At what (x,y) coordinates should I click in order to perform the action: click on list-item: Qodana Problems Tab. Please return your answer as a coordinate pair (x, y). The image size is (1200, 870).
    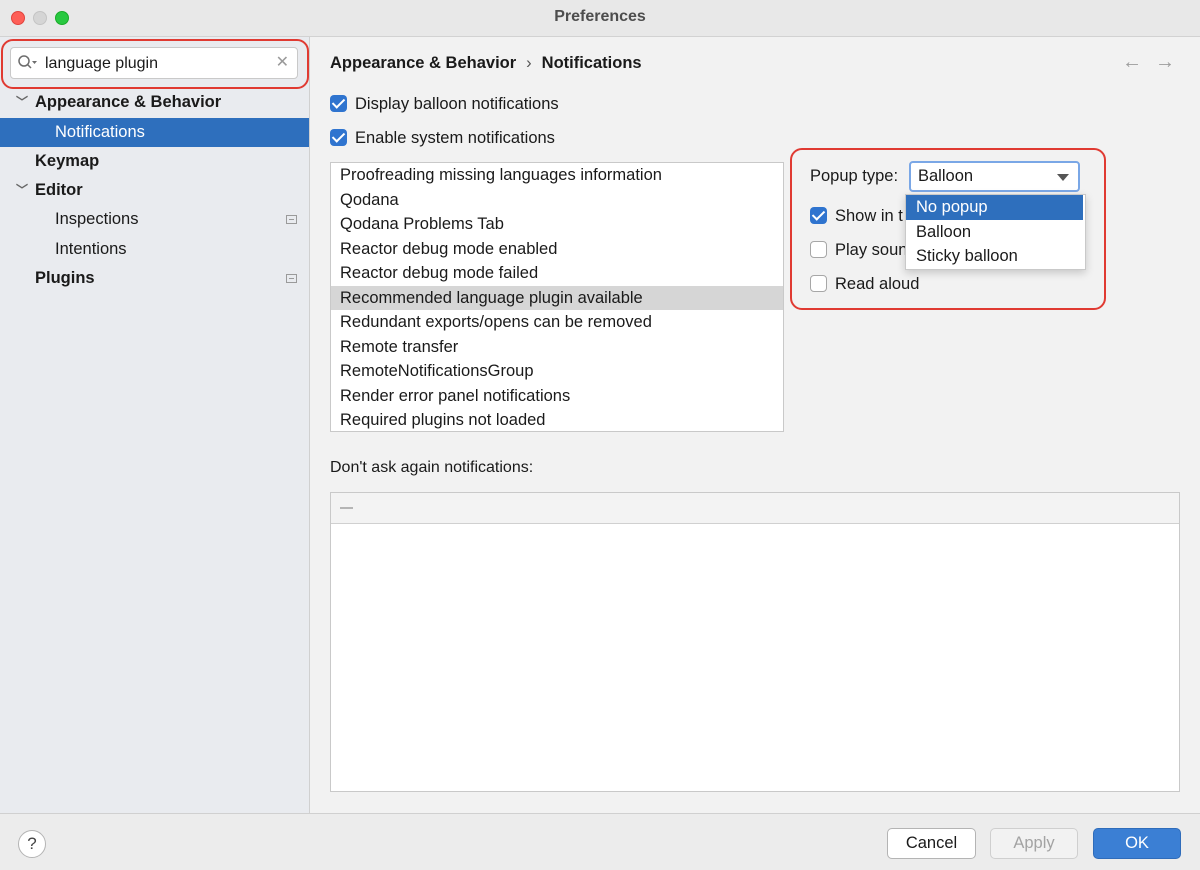
    Looking at the image, I should click on (557, 224).